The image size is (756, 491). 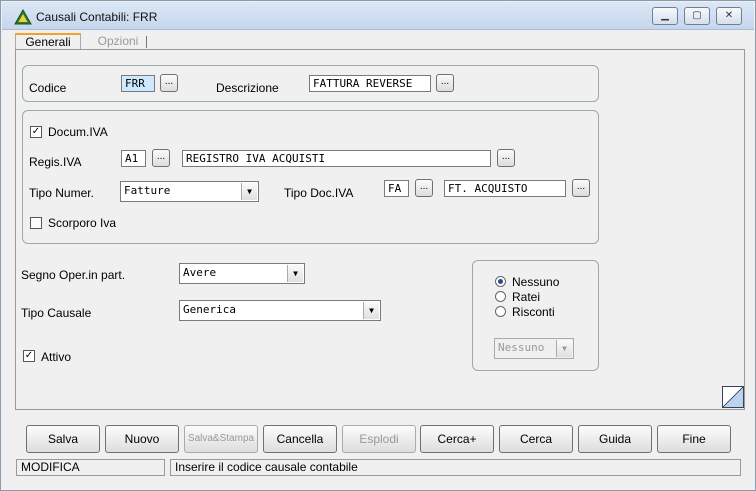 I want to click on regis-iva-label: Regis.IVA, so click(x=55, y=162).